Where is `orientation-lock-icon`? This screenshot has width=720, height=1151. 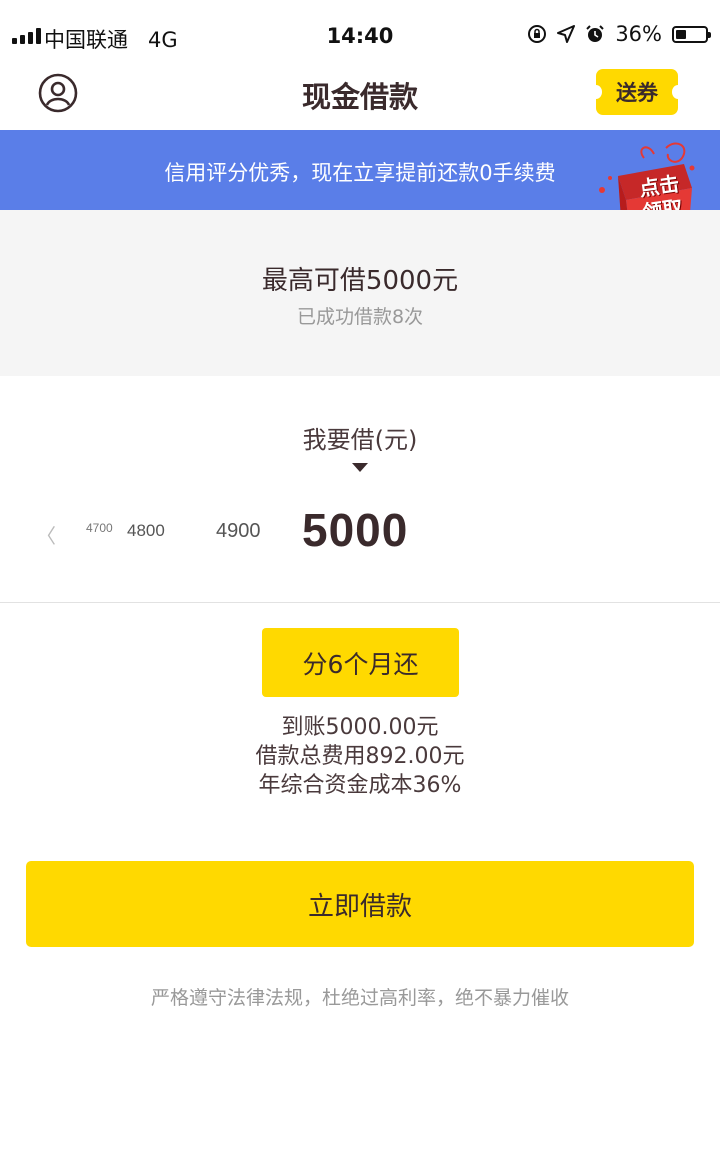 orientation-lock-icon is located at coordinates (537, 34).